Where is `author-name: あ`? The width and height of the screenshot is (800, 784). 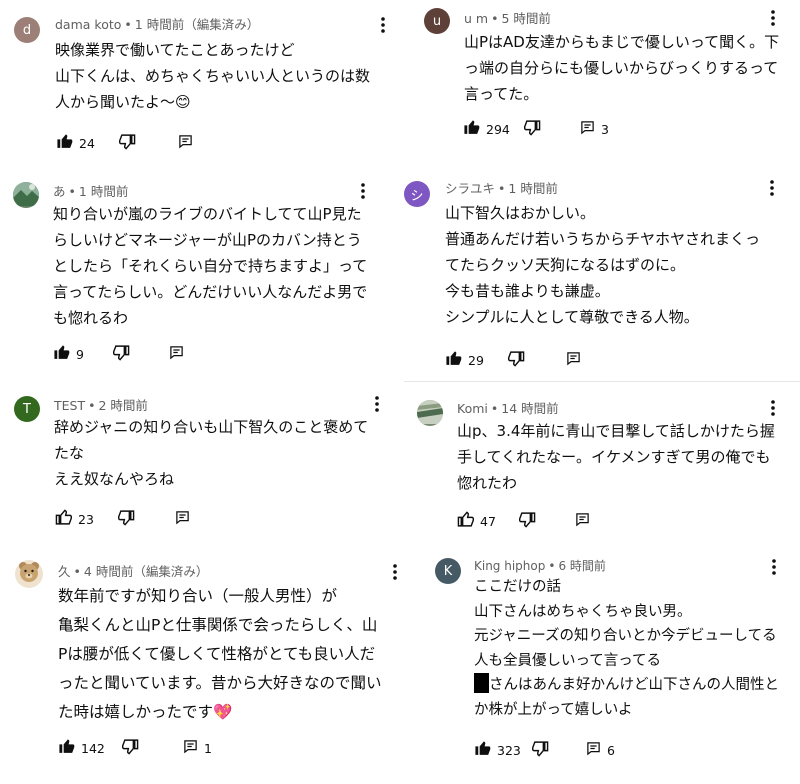 author-name: あ is located at coordinates (59, 191).